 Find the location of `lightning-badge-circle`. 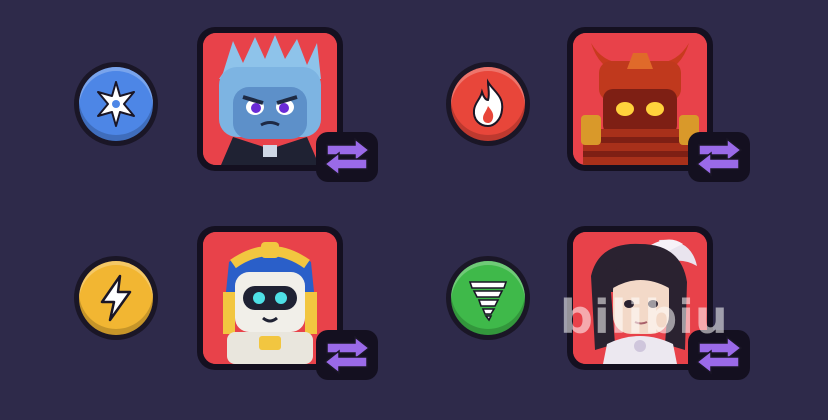

lightning-badge-circle is located at coordinates (116, 298).